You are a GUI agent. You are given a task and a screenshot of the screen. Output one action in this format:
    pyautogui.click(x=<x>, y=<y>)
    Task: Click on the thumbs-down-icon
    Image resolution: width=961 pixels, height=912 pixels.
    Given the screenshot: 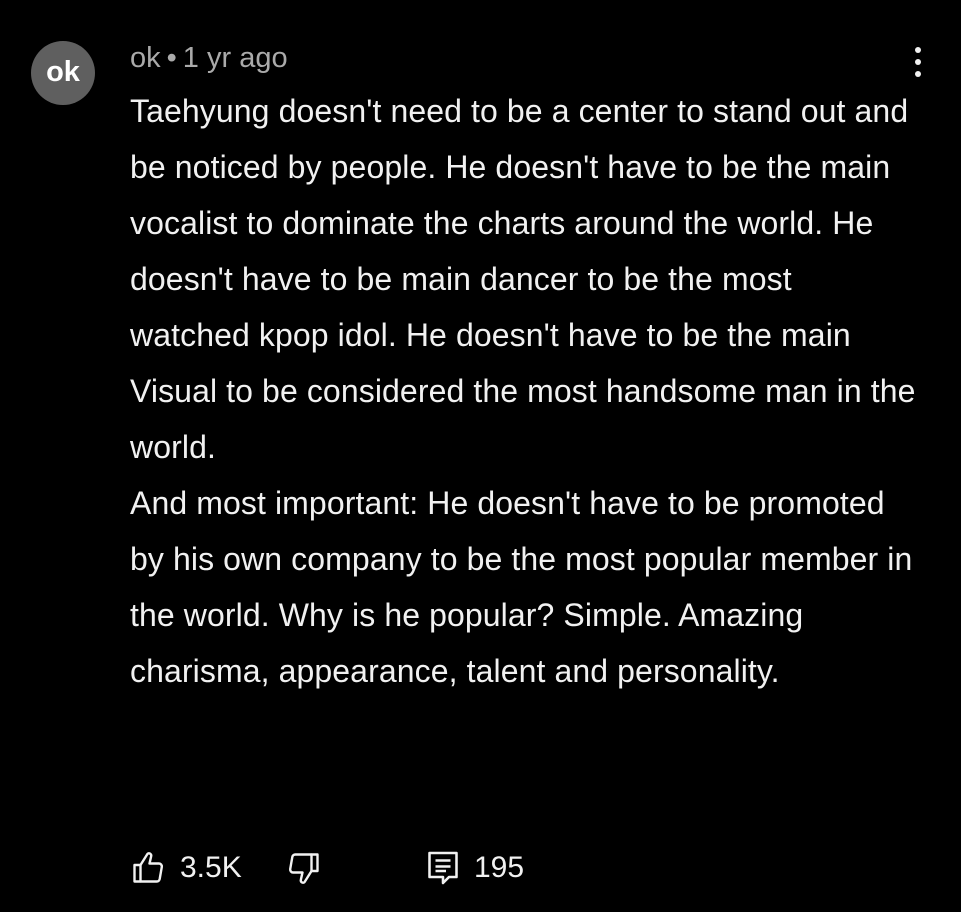 What is the action you would take?
    pyautogui.click(x=304, y=868)
    